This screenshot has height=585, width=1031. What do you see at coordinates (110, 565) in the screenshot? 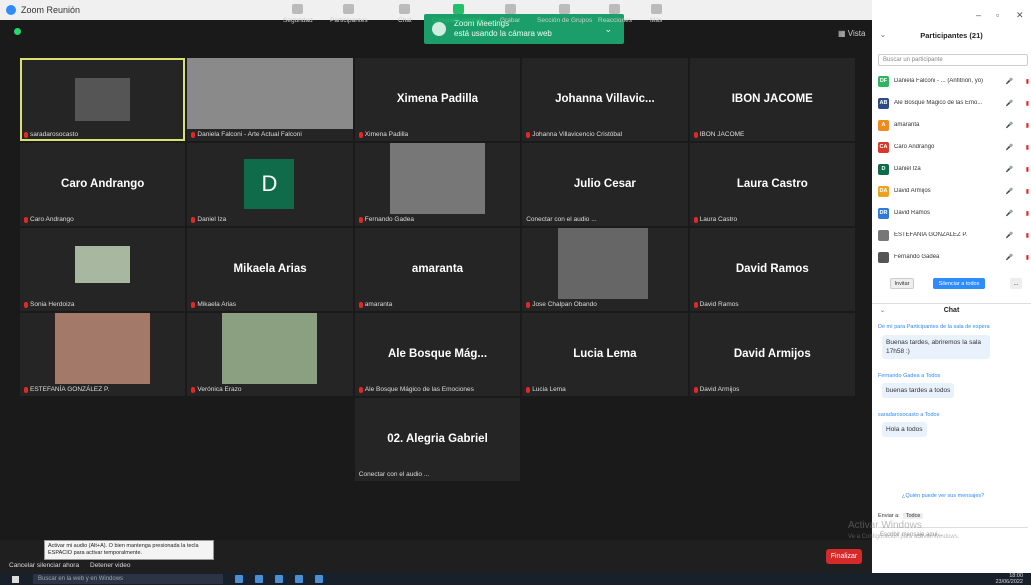
I see `stop-video-button: Detener video` at bounding box center [110, 565].